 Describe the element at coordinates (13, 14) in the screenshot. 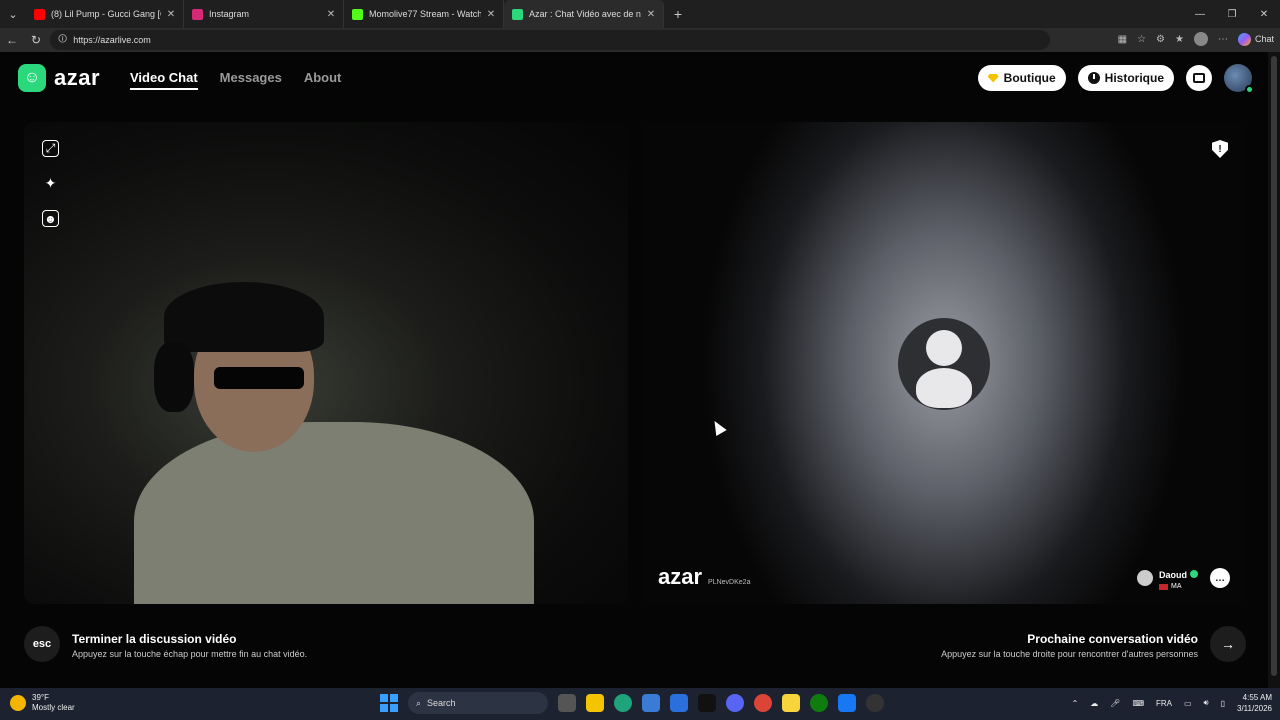

I see `tab-actions-icon: ⌄` at that location.